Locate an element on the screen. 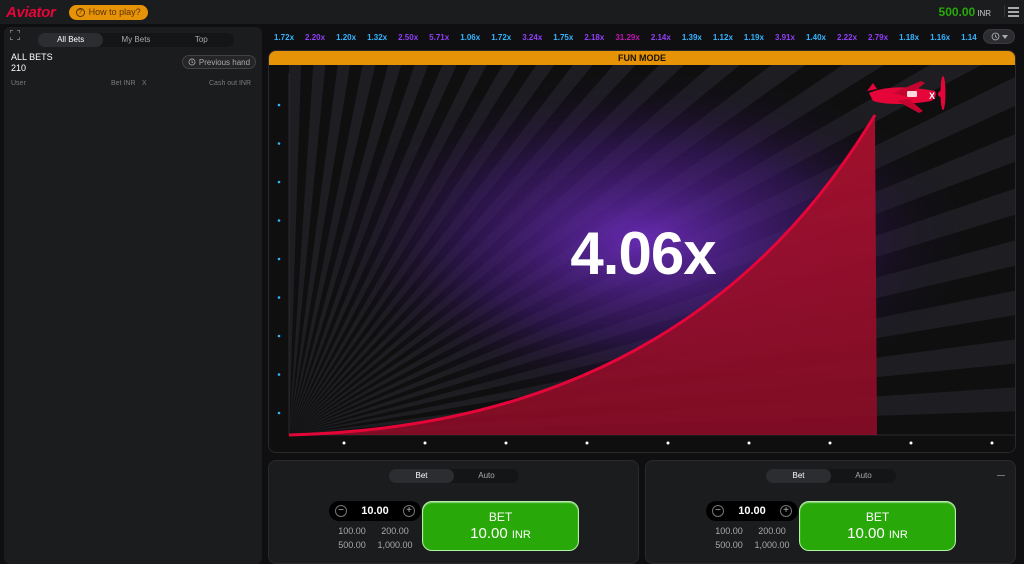 This screenshot has height=564, width=1024. tab-my-bets: My Bets is located at coordinates (135, 40).